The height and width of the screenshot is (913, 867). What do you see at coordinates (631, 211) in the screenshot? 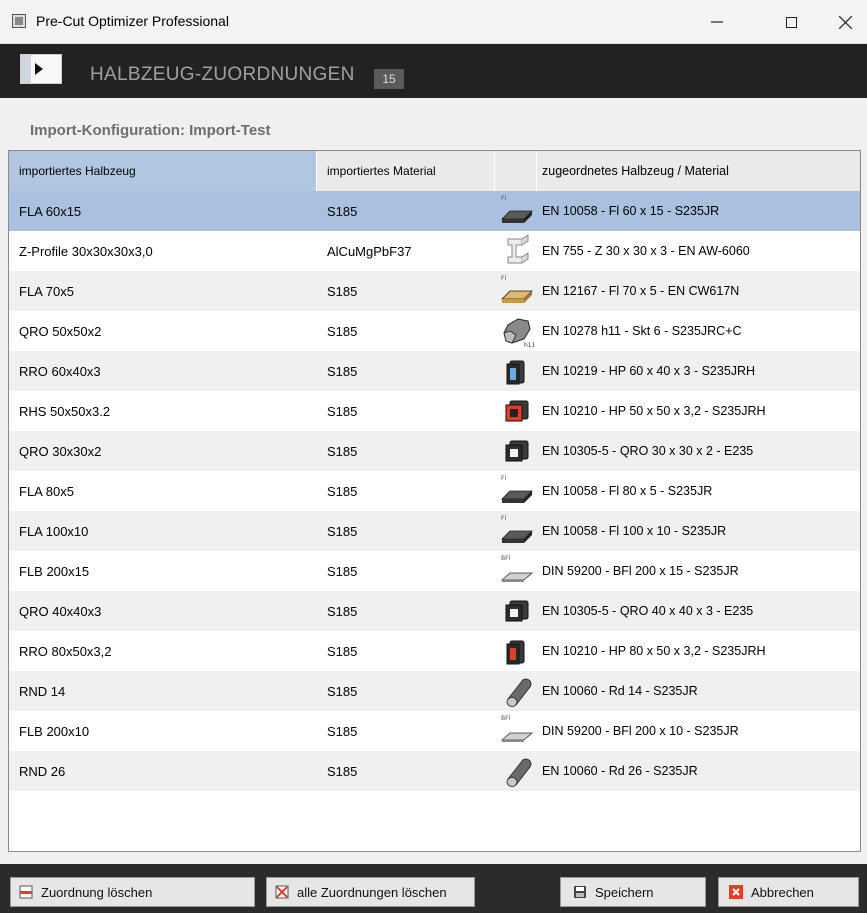
I see `cell-assigned: EN 10058 - Fl 60 x 15 - S235JR` at bounding box center [631, 211].